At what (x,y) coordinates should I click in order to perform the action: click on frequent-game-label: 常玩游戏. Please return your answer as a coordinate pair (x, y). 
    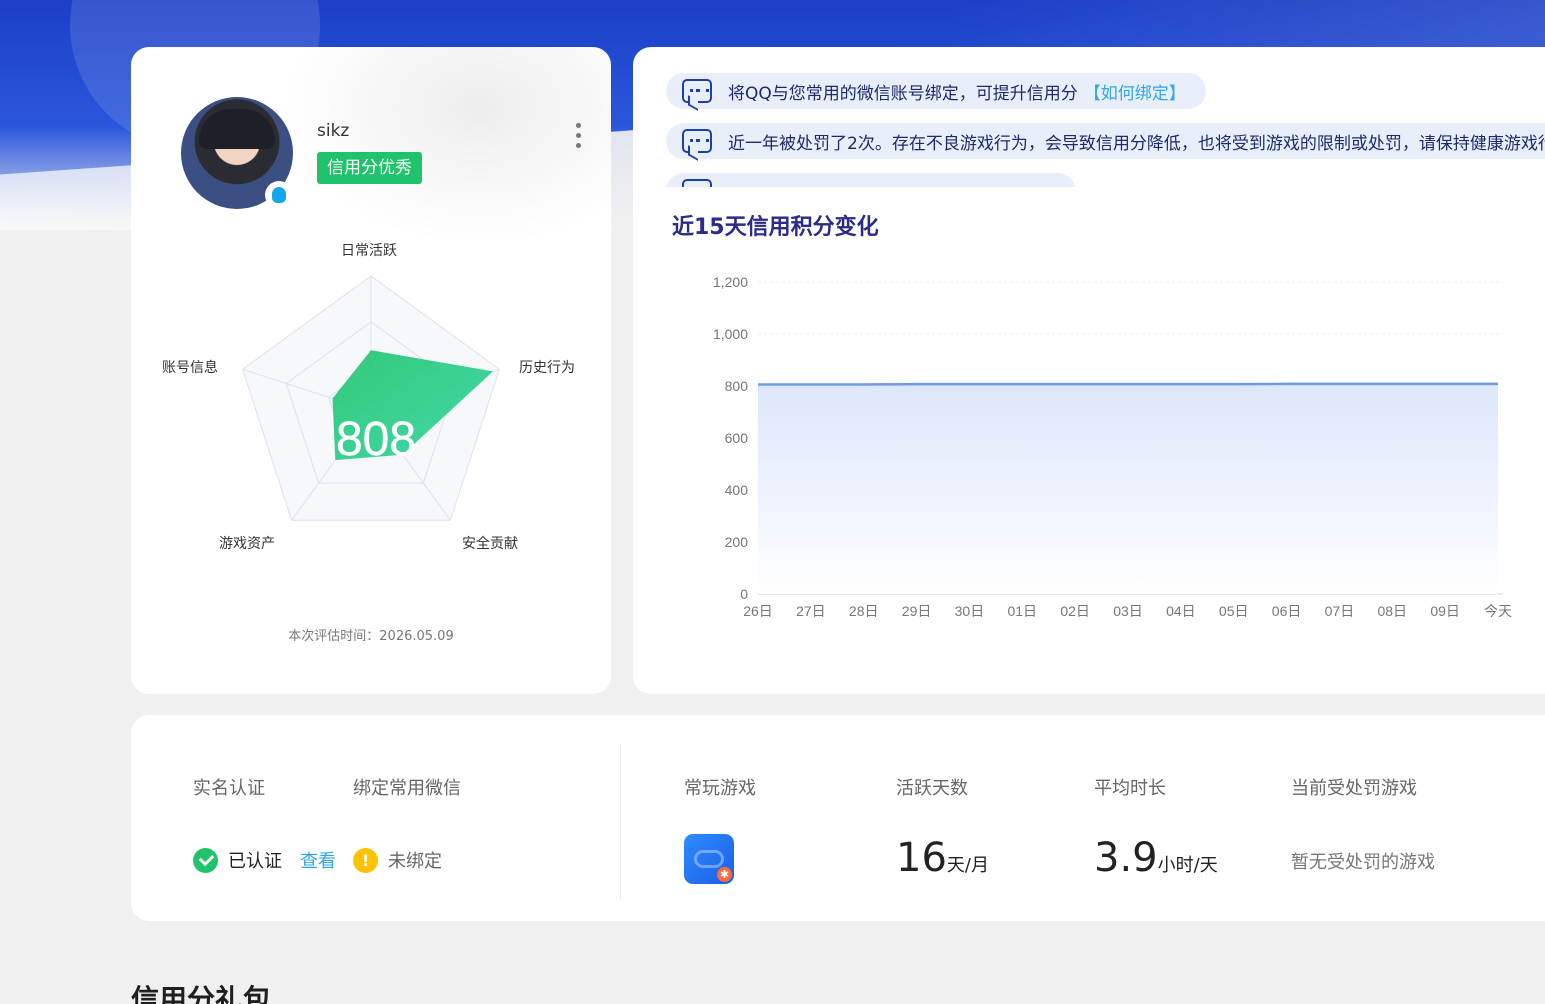
    Looking at the image, I should click on (720, 788).